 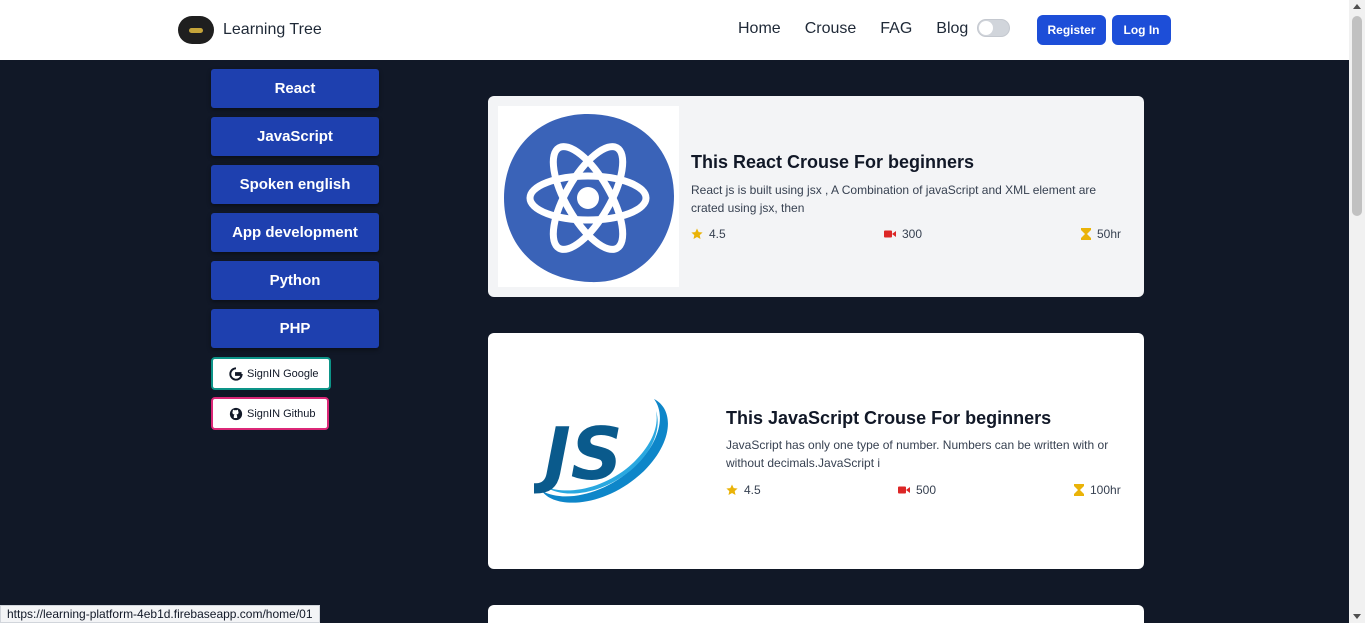 What do you see at coordinates (1105, 490) in the screenshot?
I see `course-duration-value: 100hr` at bounding box center [1105, 490].